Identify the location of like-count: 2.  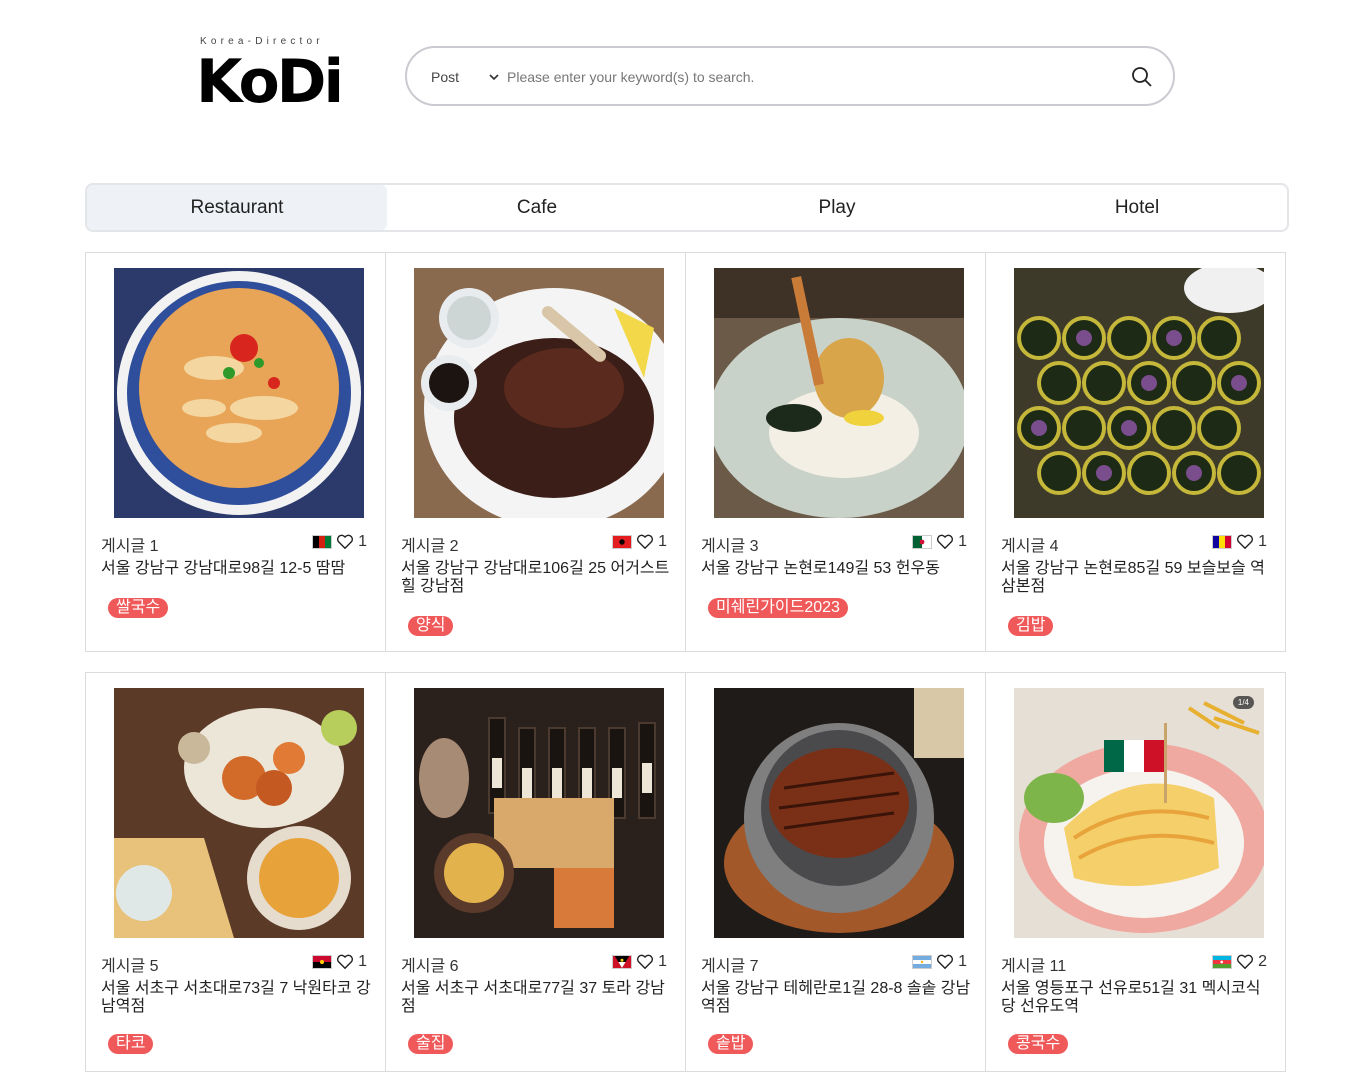
(1262, 961).